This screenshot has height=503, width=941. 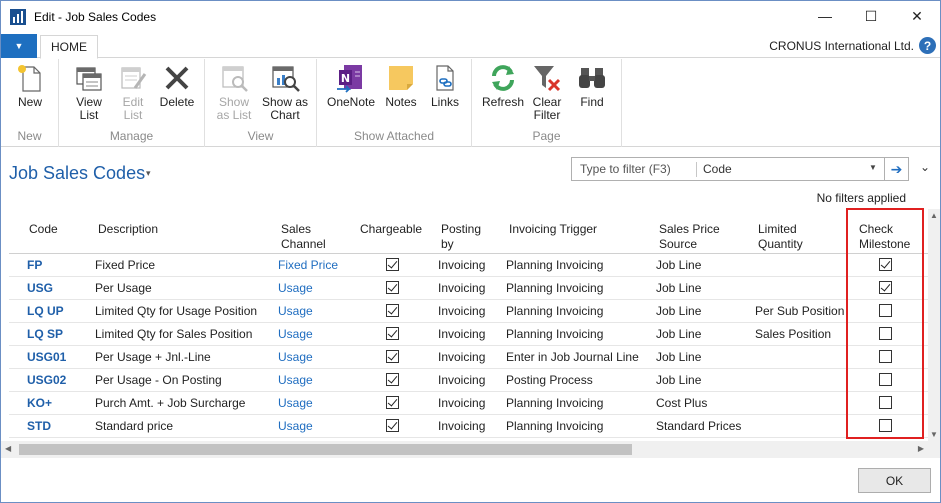 I want to click on ribbon-group-view: Show as List Show as Chart View, so click(x=261, y=103).